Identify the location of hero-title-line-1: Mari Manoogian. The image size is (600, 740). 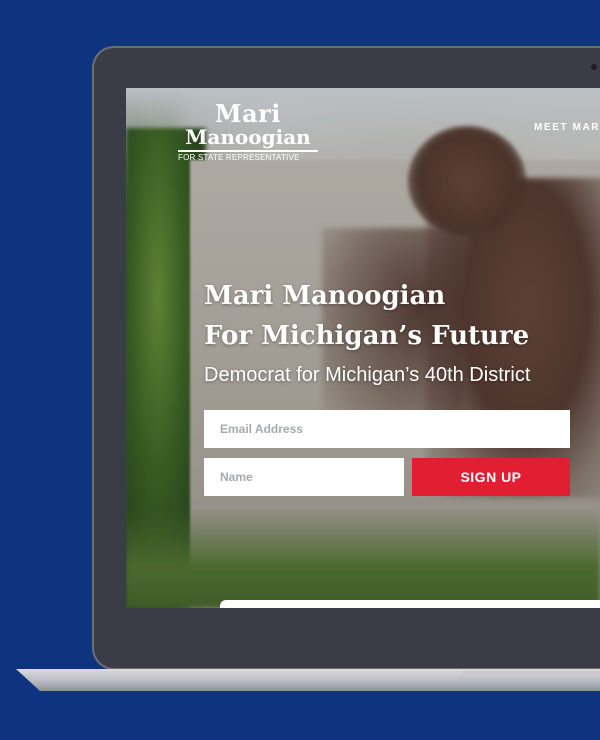
(325, 296).